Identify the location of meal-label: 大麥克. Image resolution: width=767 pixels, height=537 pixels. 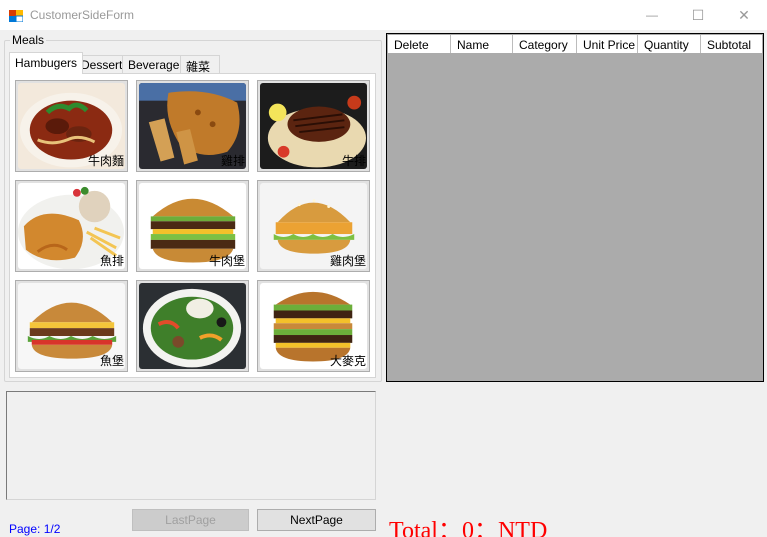
(347, 361).